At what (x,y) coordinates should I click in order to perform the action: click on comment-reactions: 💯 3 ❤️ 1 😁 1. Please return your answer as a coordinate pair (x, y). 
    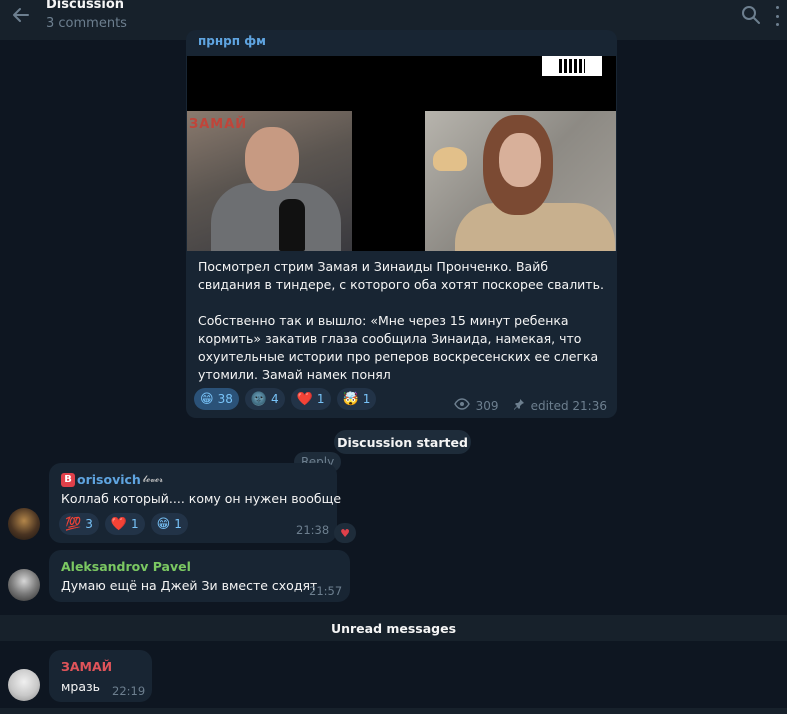
    Looking at the image, I should click on (123, 524).